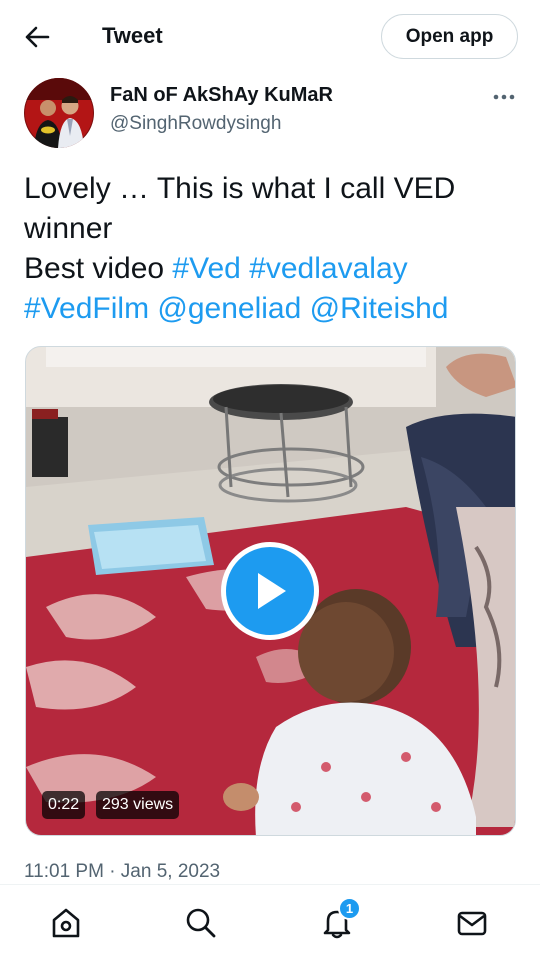 Image resolution: width=540 pixels, height=960 pixels. Describe the element at coordinates (229, 308) in the screenshot. I see `mention-link-geneliad: @geneliad` at that location.